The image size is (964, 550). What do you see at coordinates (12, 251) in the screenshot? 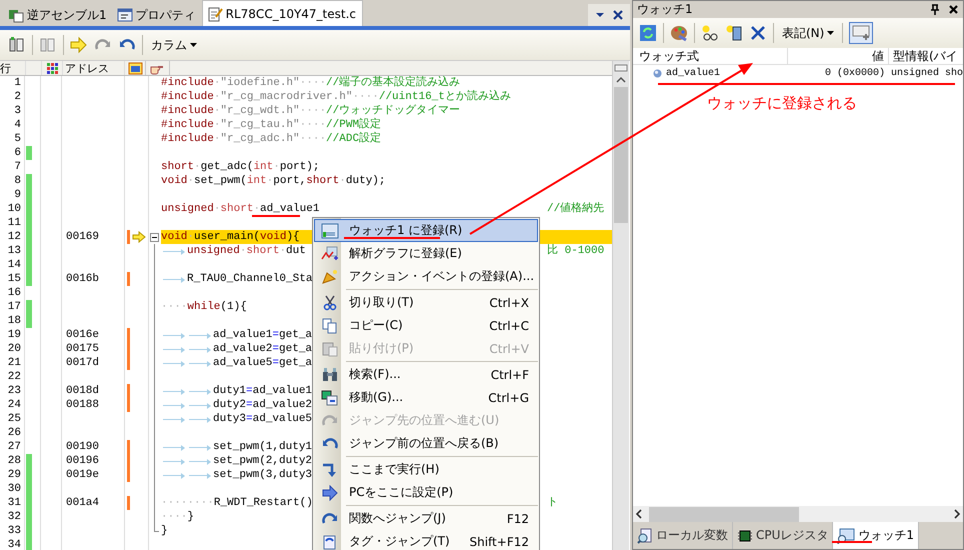
I see `line-number: 13` at bounding box center [12, 251].